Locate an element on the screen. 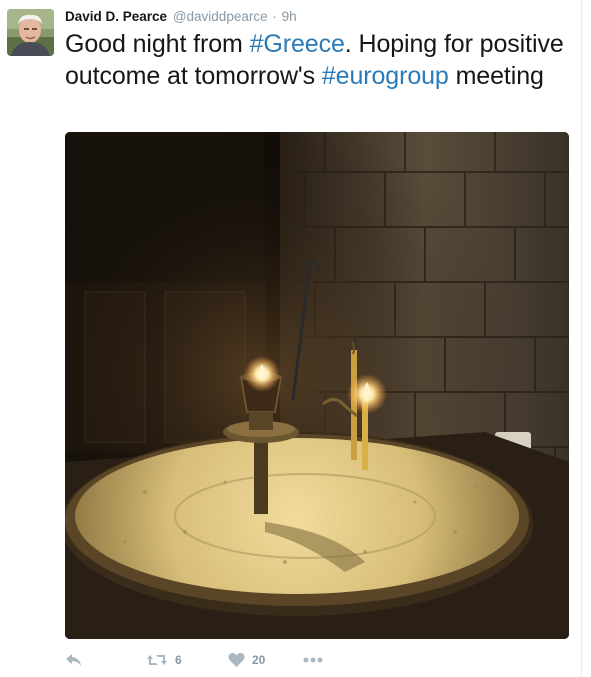 The height and width of the screenshot is (677, 591). heart-icon is located at coordinates (236, 660).